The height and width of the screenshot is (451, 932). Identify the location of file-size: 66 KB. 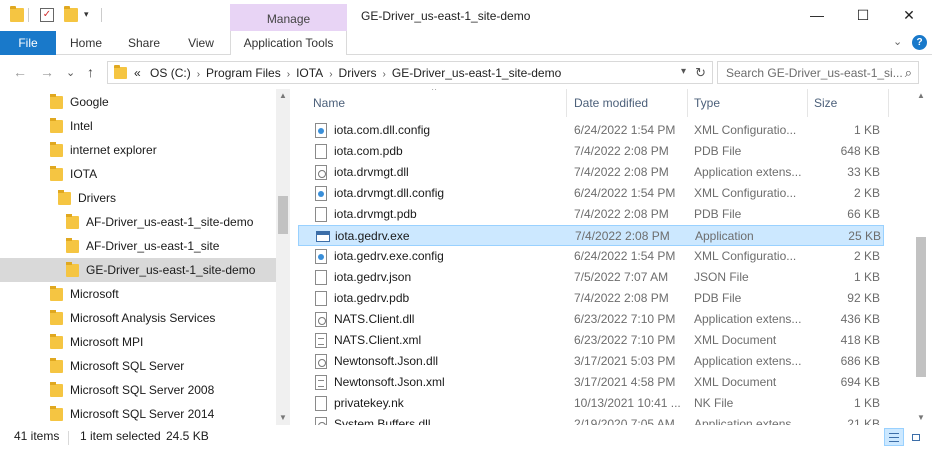
(863, 214).